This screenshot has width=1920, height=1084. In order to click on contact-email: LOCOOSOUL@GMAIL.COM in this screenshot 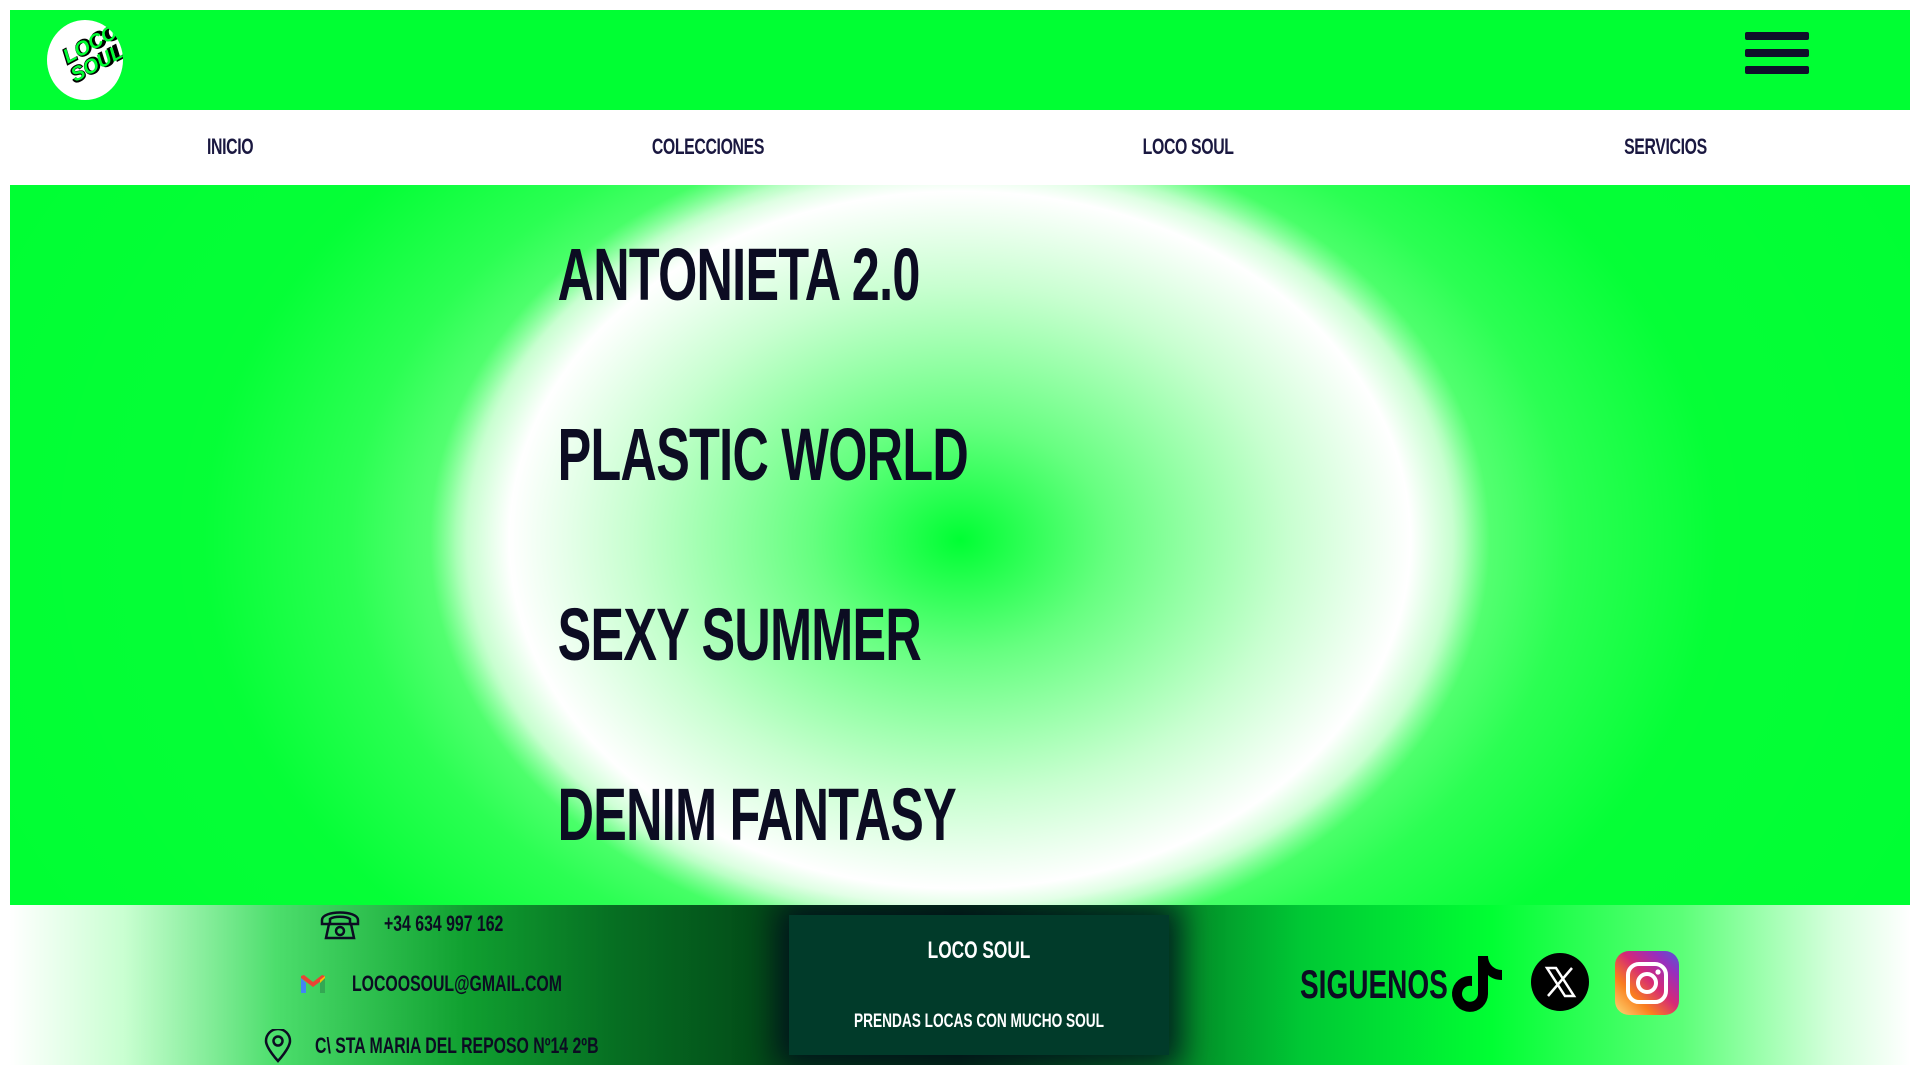, I will do `click(472, 984)`.